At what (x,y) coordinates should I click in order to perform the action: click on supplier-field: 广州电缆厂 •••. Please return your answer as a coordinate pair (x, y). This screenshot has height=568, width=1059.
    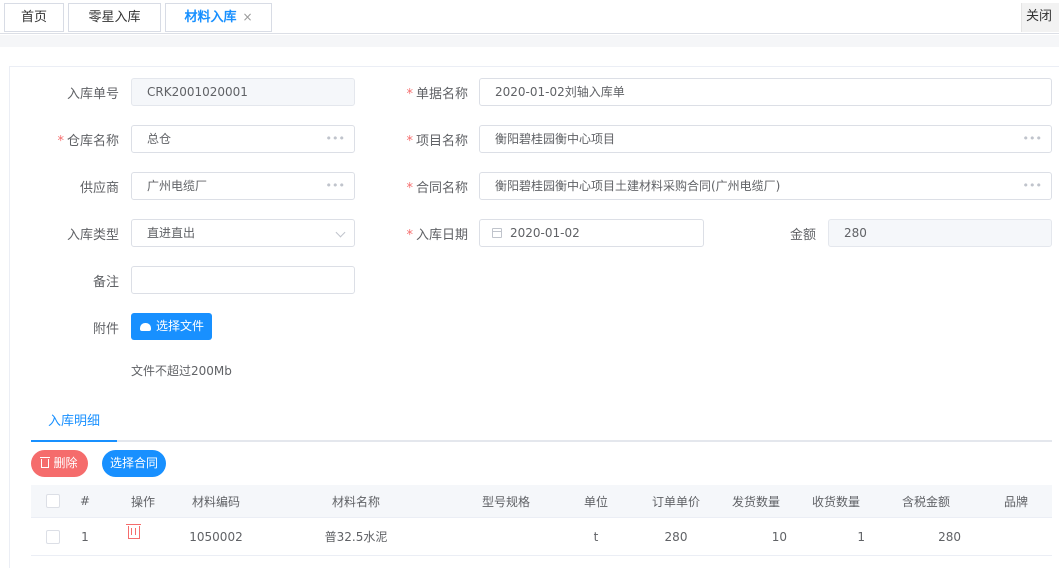
    Looking at the image, I should click on (243, 186).